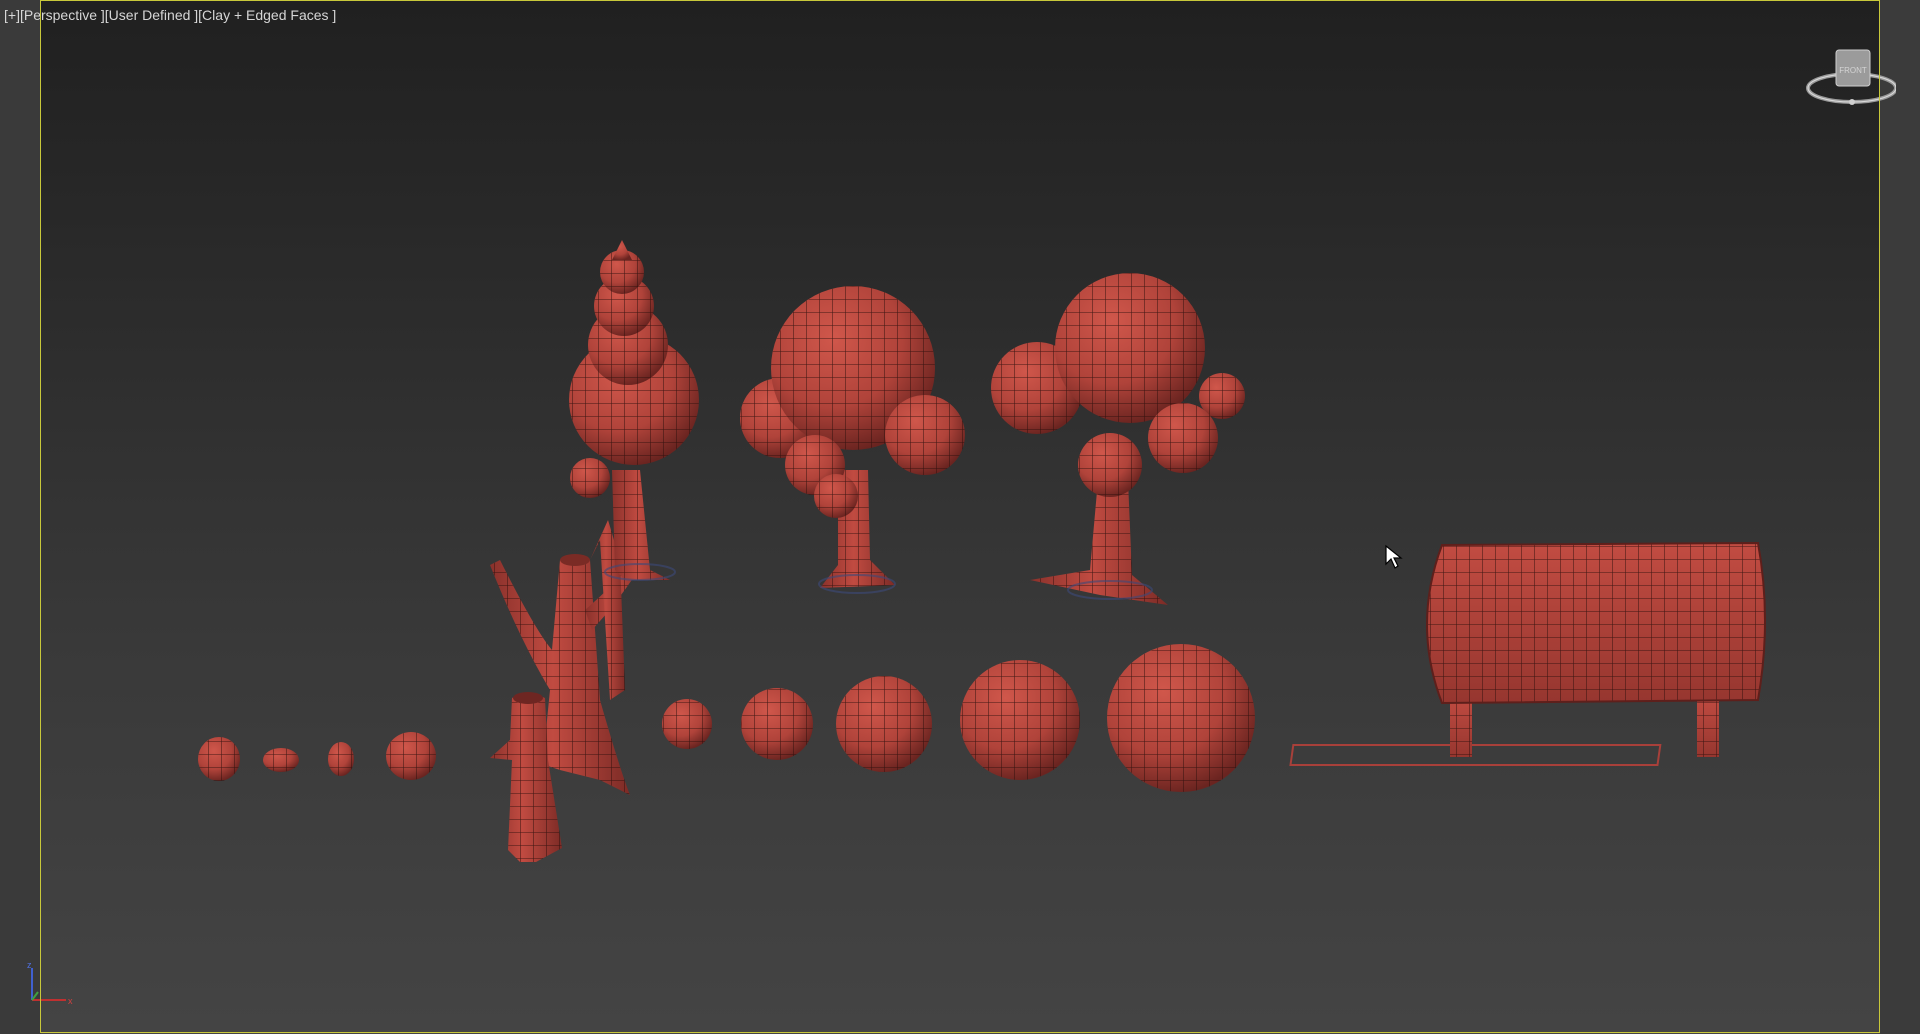 The image size is (1920, 1034). Describe the element at coordinates (1853, 70) in the screenshot. I see `viewcube-face-label: FRONT` at that location.